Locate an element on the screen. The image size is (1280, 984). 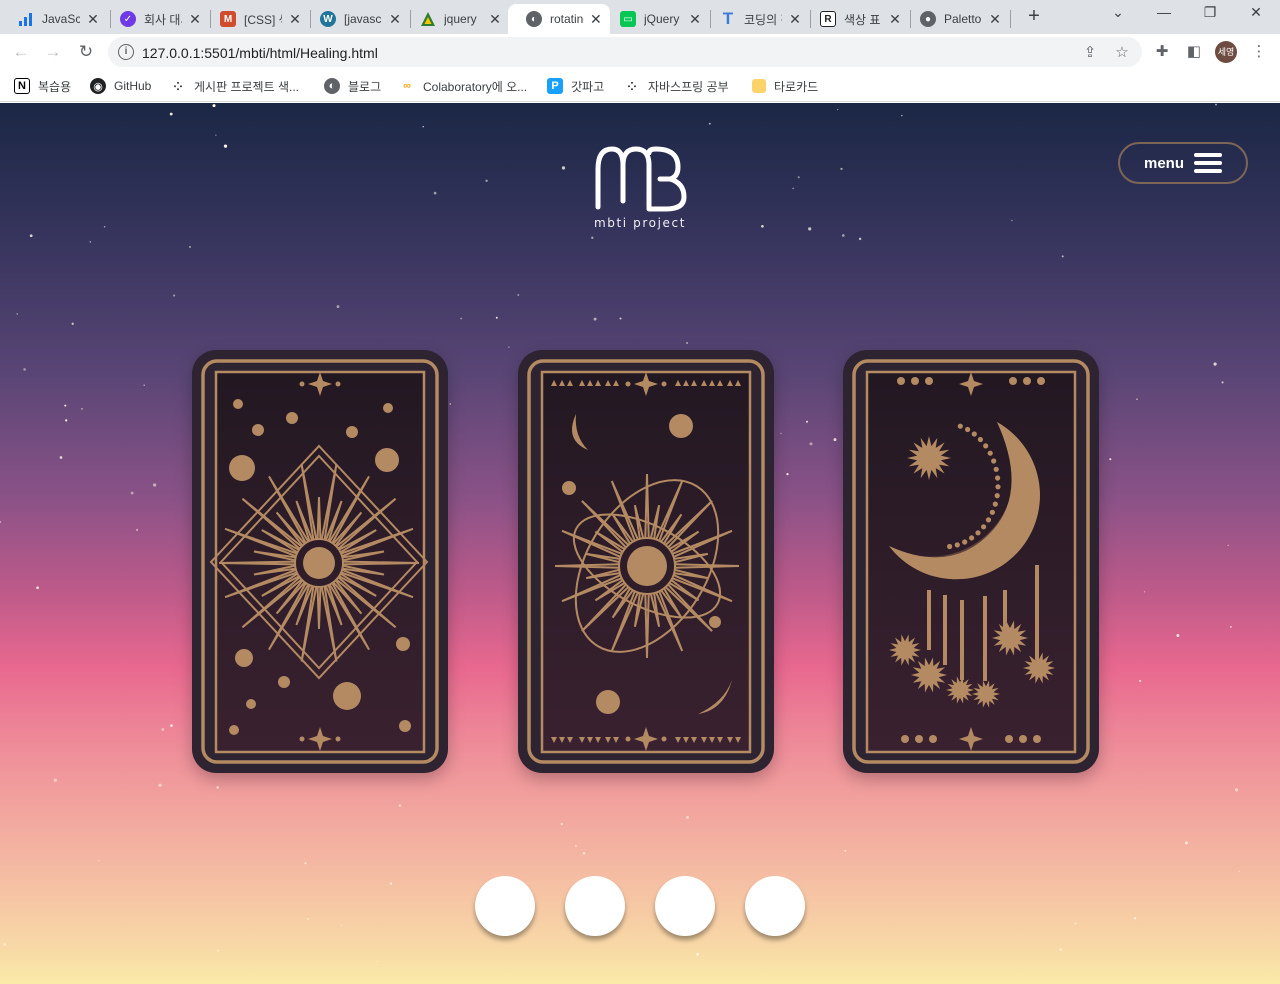
tab-search-icon: ⌄ is located at coordinates (1118, 14).